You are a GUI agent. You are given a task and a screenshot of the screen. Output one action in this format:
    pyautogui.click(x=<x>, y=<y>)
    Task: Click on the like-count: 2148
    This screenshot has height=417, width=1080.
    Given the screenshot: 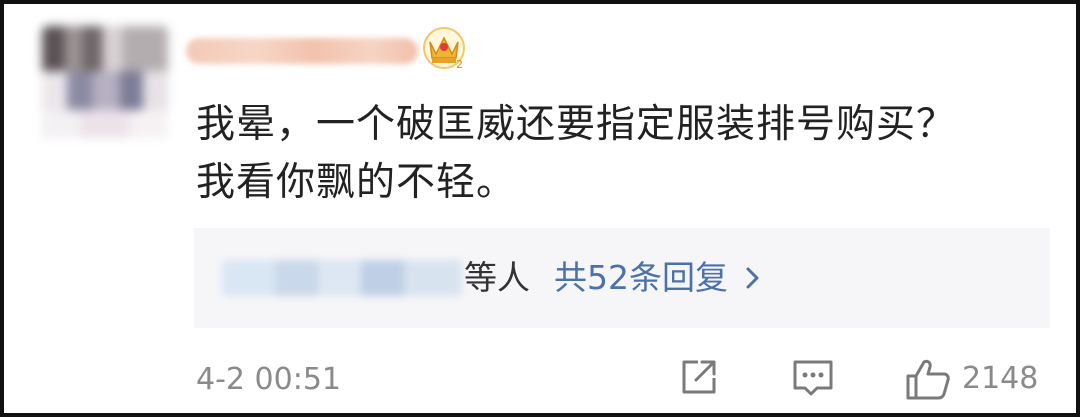 What is the action you would take?
    pyautogui.click(x=1000, y=378)
    